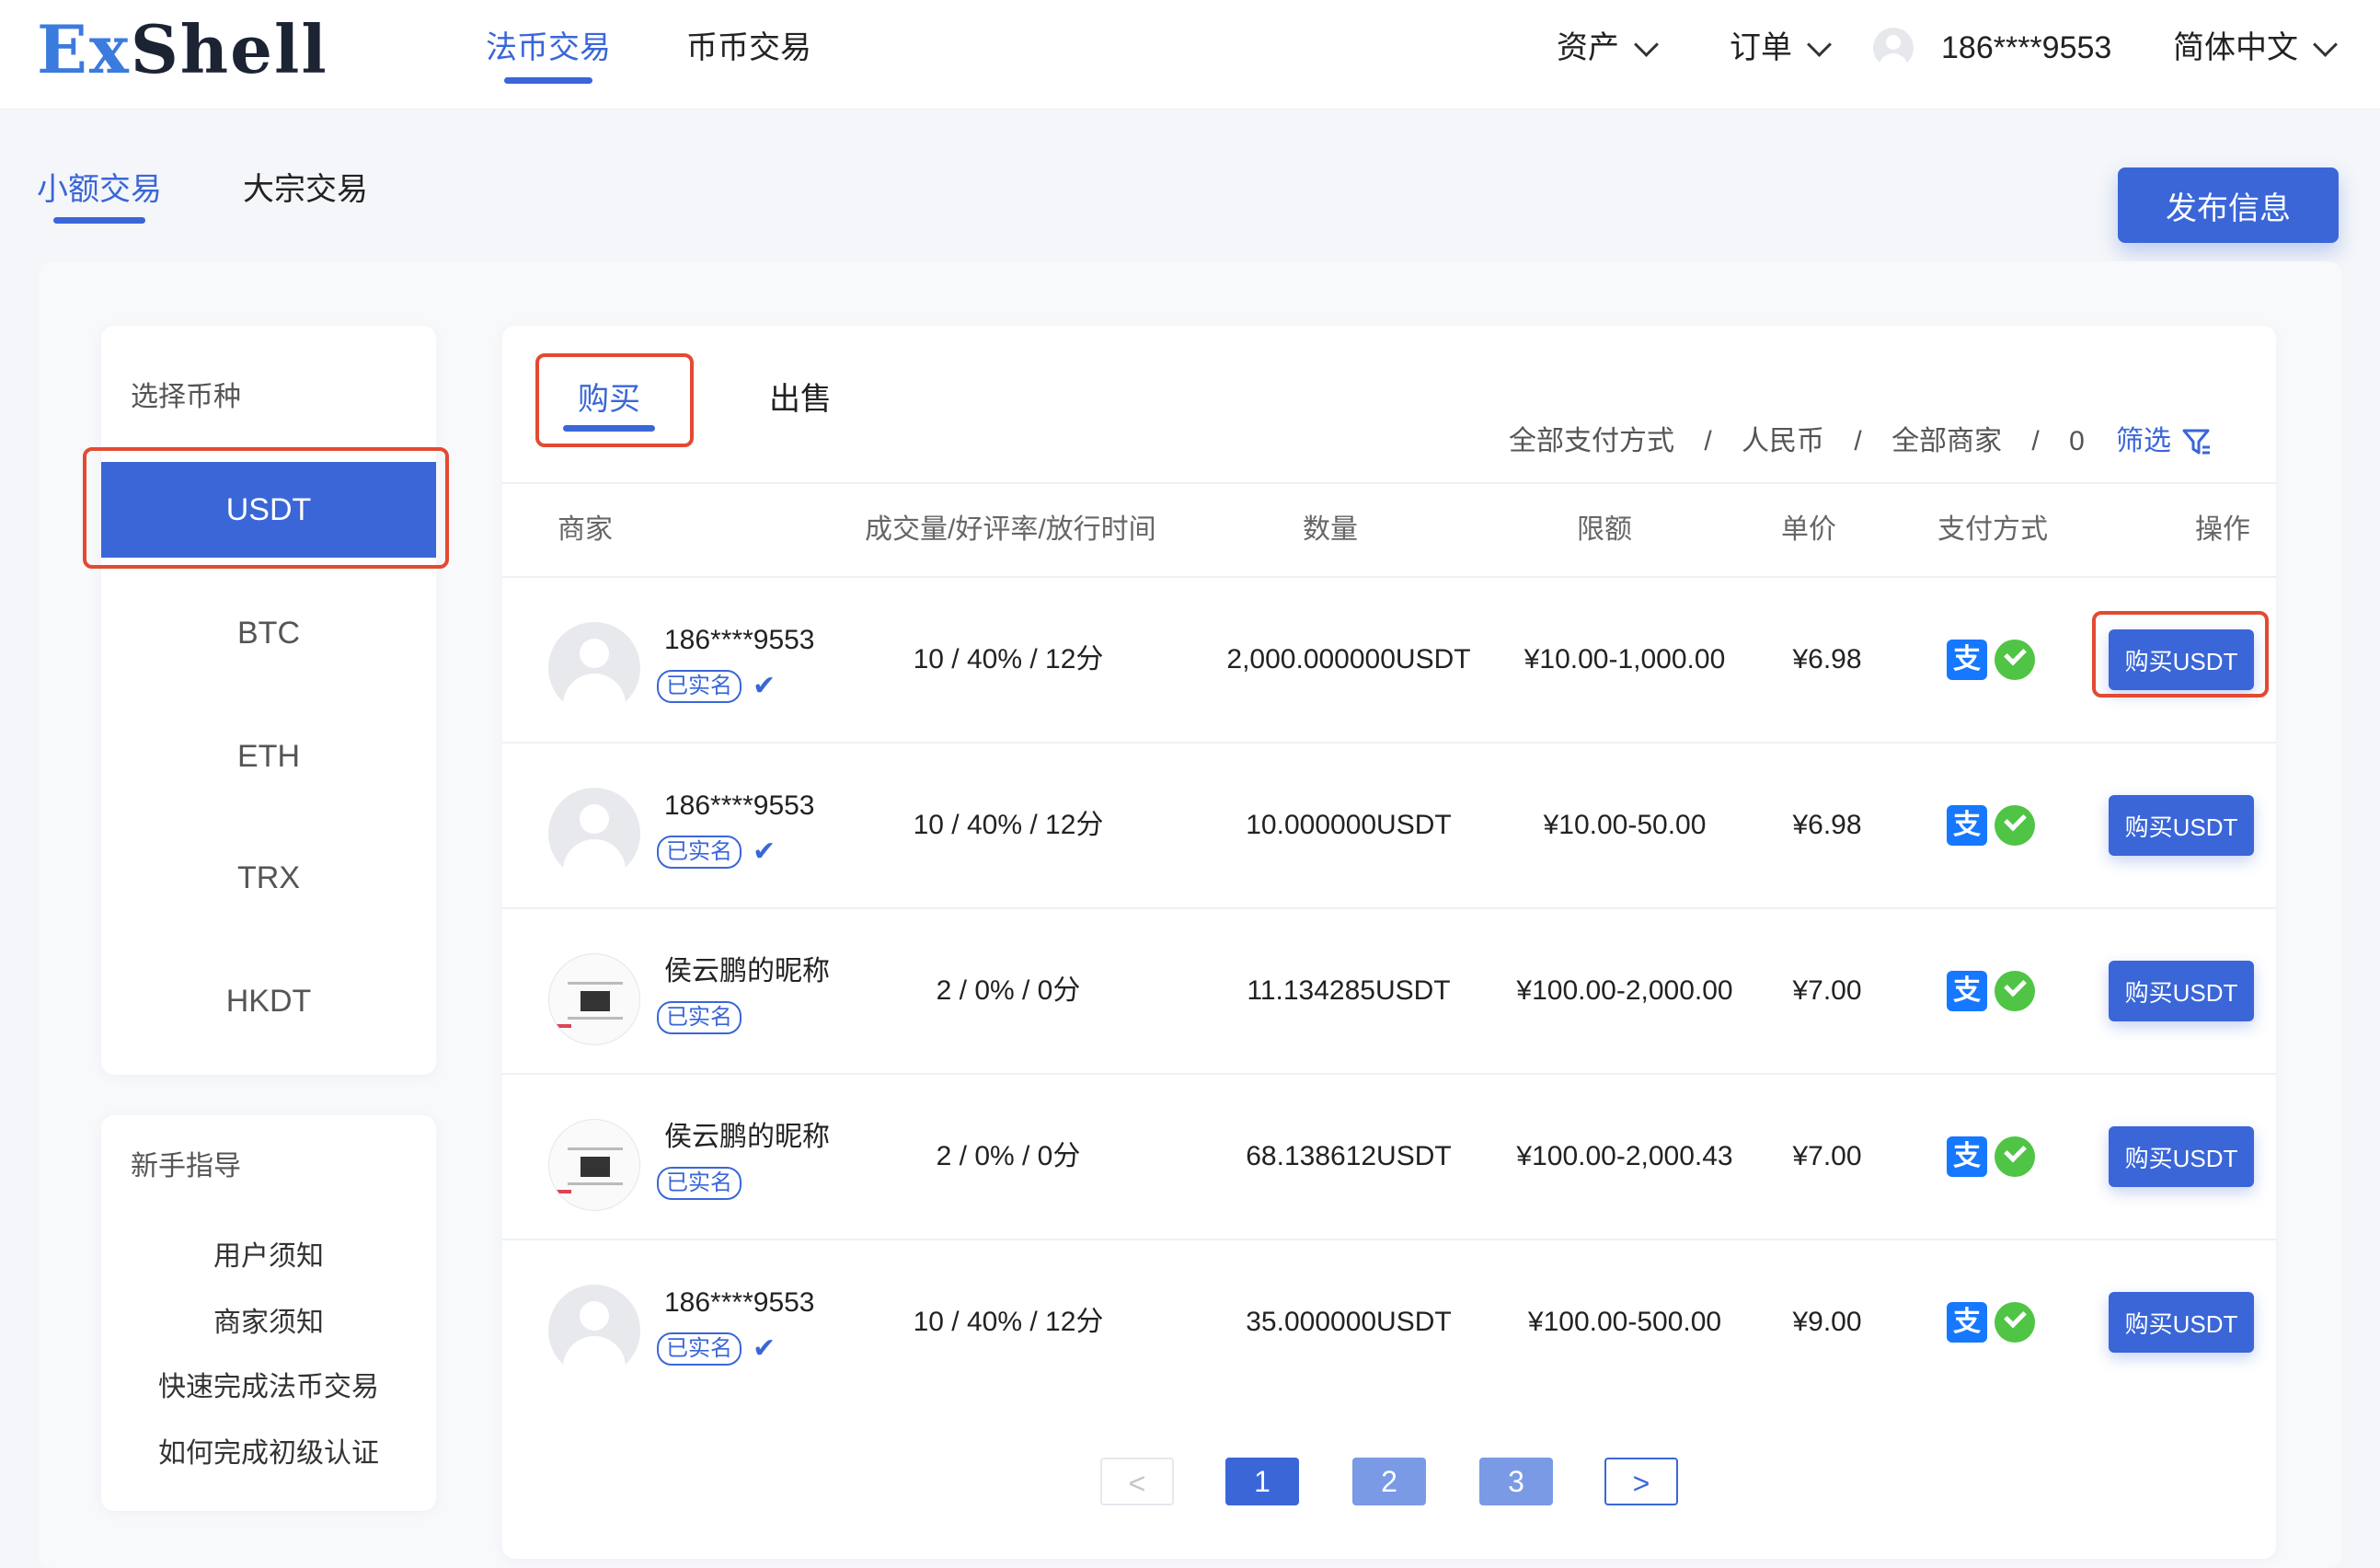 The width and height of the screenshot is (2380, 1568). I want to click on unit-price: ¥7.00, so click(1827, 990).